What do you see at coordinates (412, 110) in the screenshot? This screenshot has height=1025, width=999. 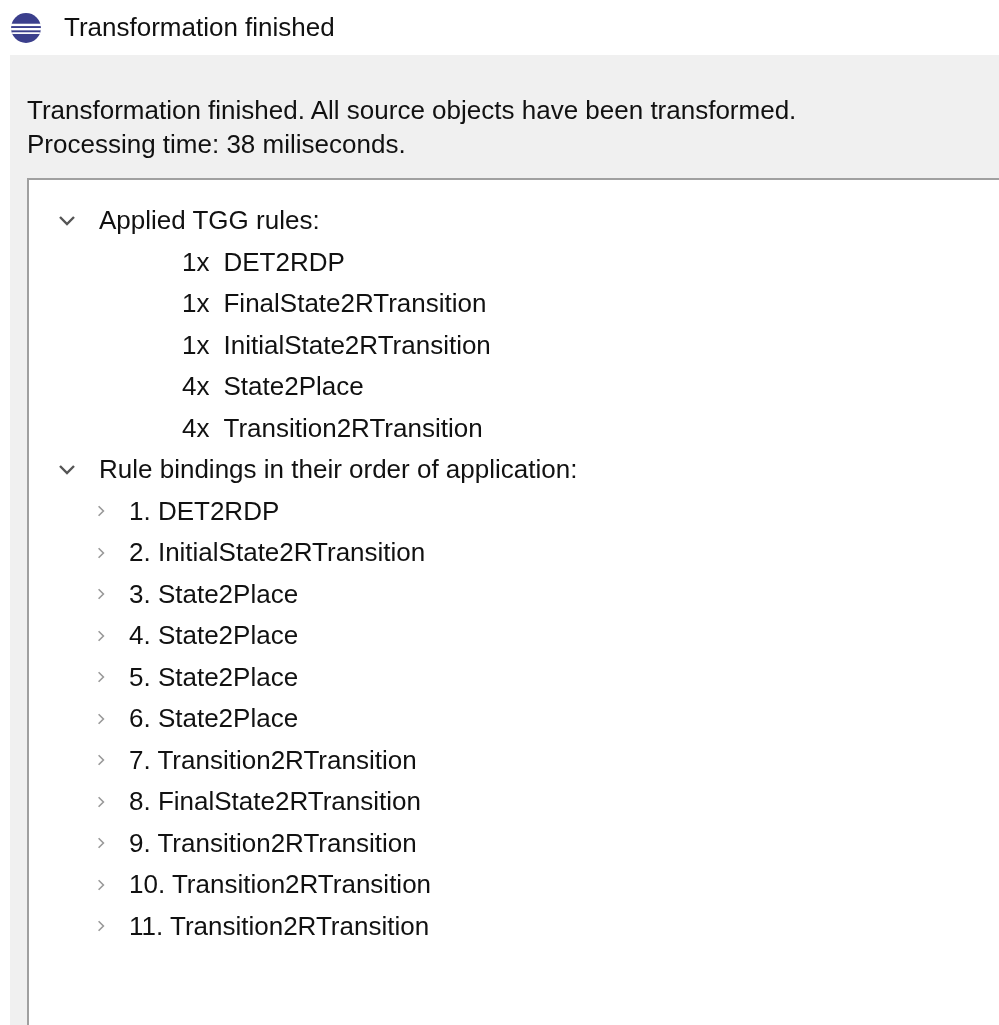 I see `message-text: Transformation finished. All source objects have been transformed.` at bounding box center [412, 110].